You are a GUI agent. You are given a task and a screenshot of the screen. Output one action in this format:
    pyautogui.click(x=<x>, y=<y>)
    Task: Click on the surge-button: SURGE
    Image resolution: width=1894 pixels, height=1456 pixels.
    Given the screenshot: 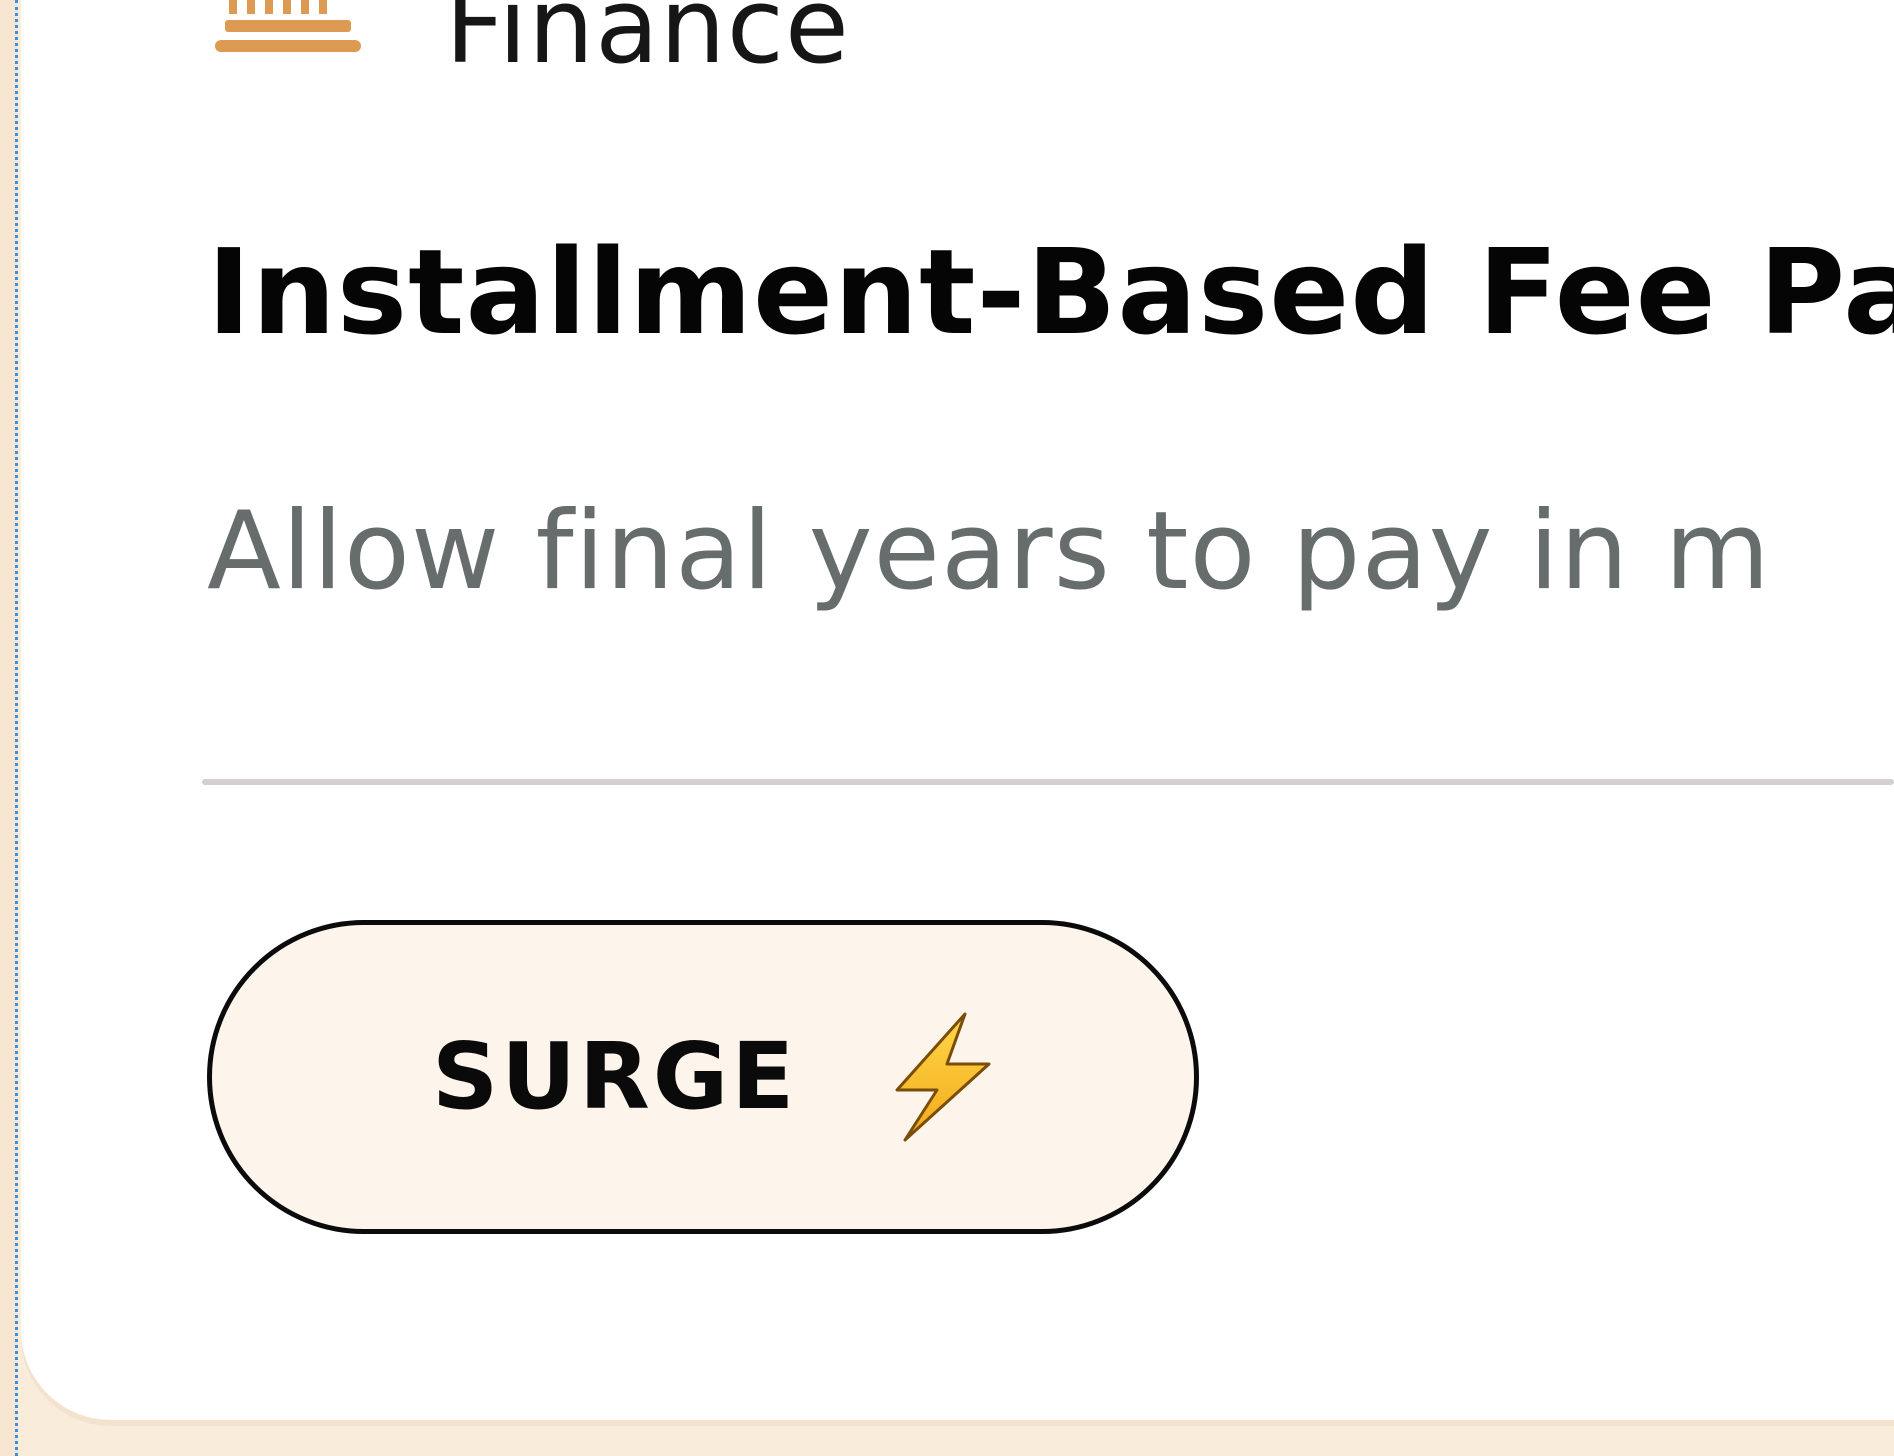 What is the action you would take?
    pyautogui.click(x=703, y=1077)
    